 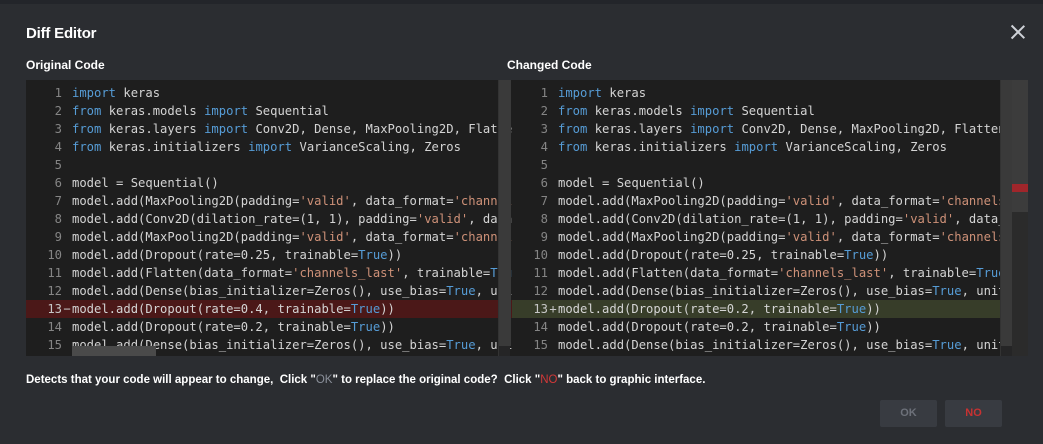 What do you see at coordinates (61, 33) in the screenshot?
I see `dialog-title: Diff Editor` at bounding box center [61, 33].